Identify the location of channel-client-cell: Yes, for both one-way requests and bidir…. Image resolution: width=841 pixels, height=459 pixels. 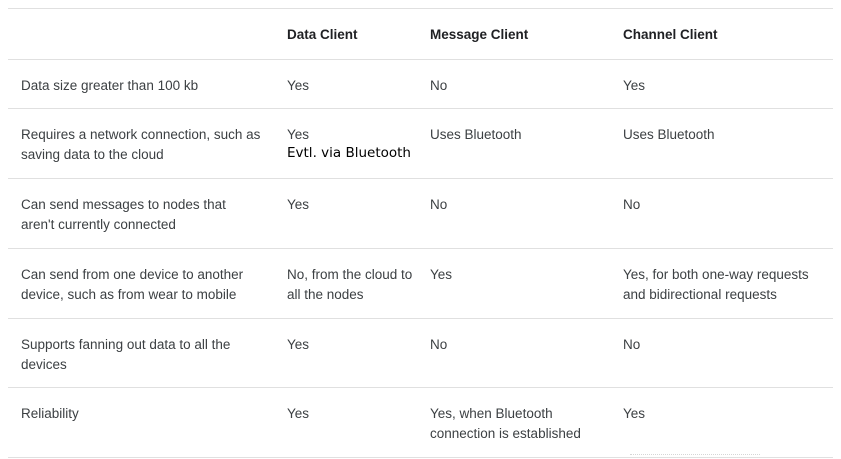
(716, 284).